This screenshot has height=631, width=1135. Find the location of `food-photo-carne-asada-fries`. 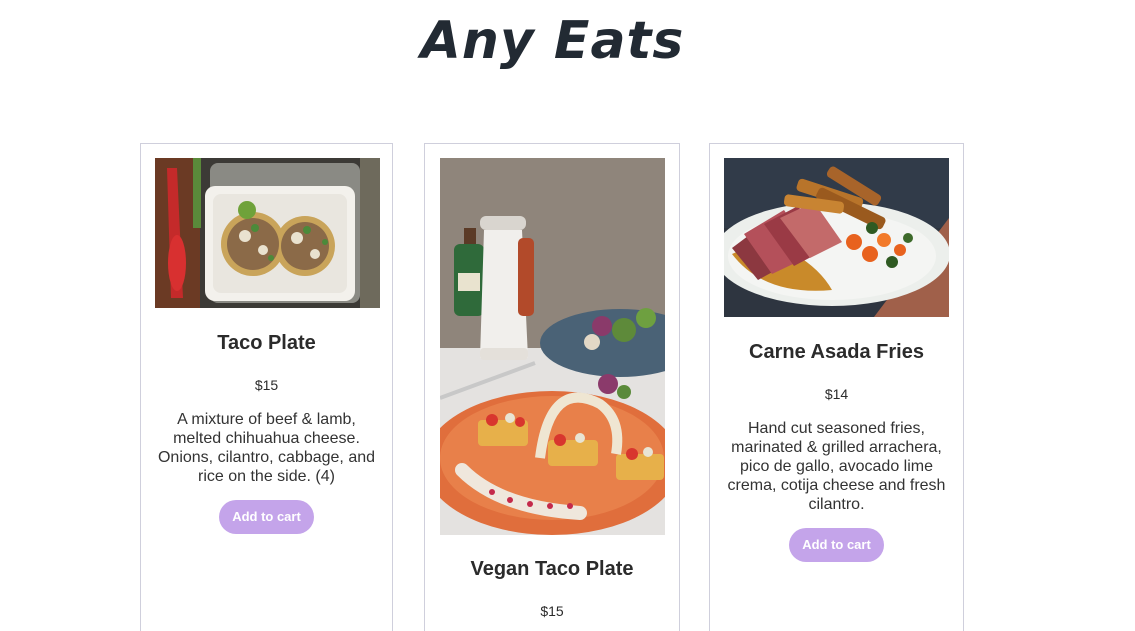

food-photo-carne-asada-fries is located at coordinates (836, 237).